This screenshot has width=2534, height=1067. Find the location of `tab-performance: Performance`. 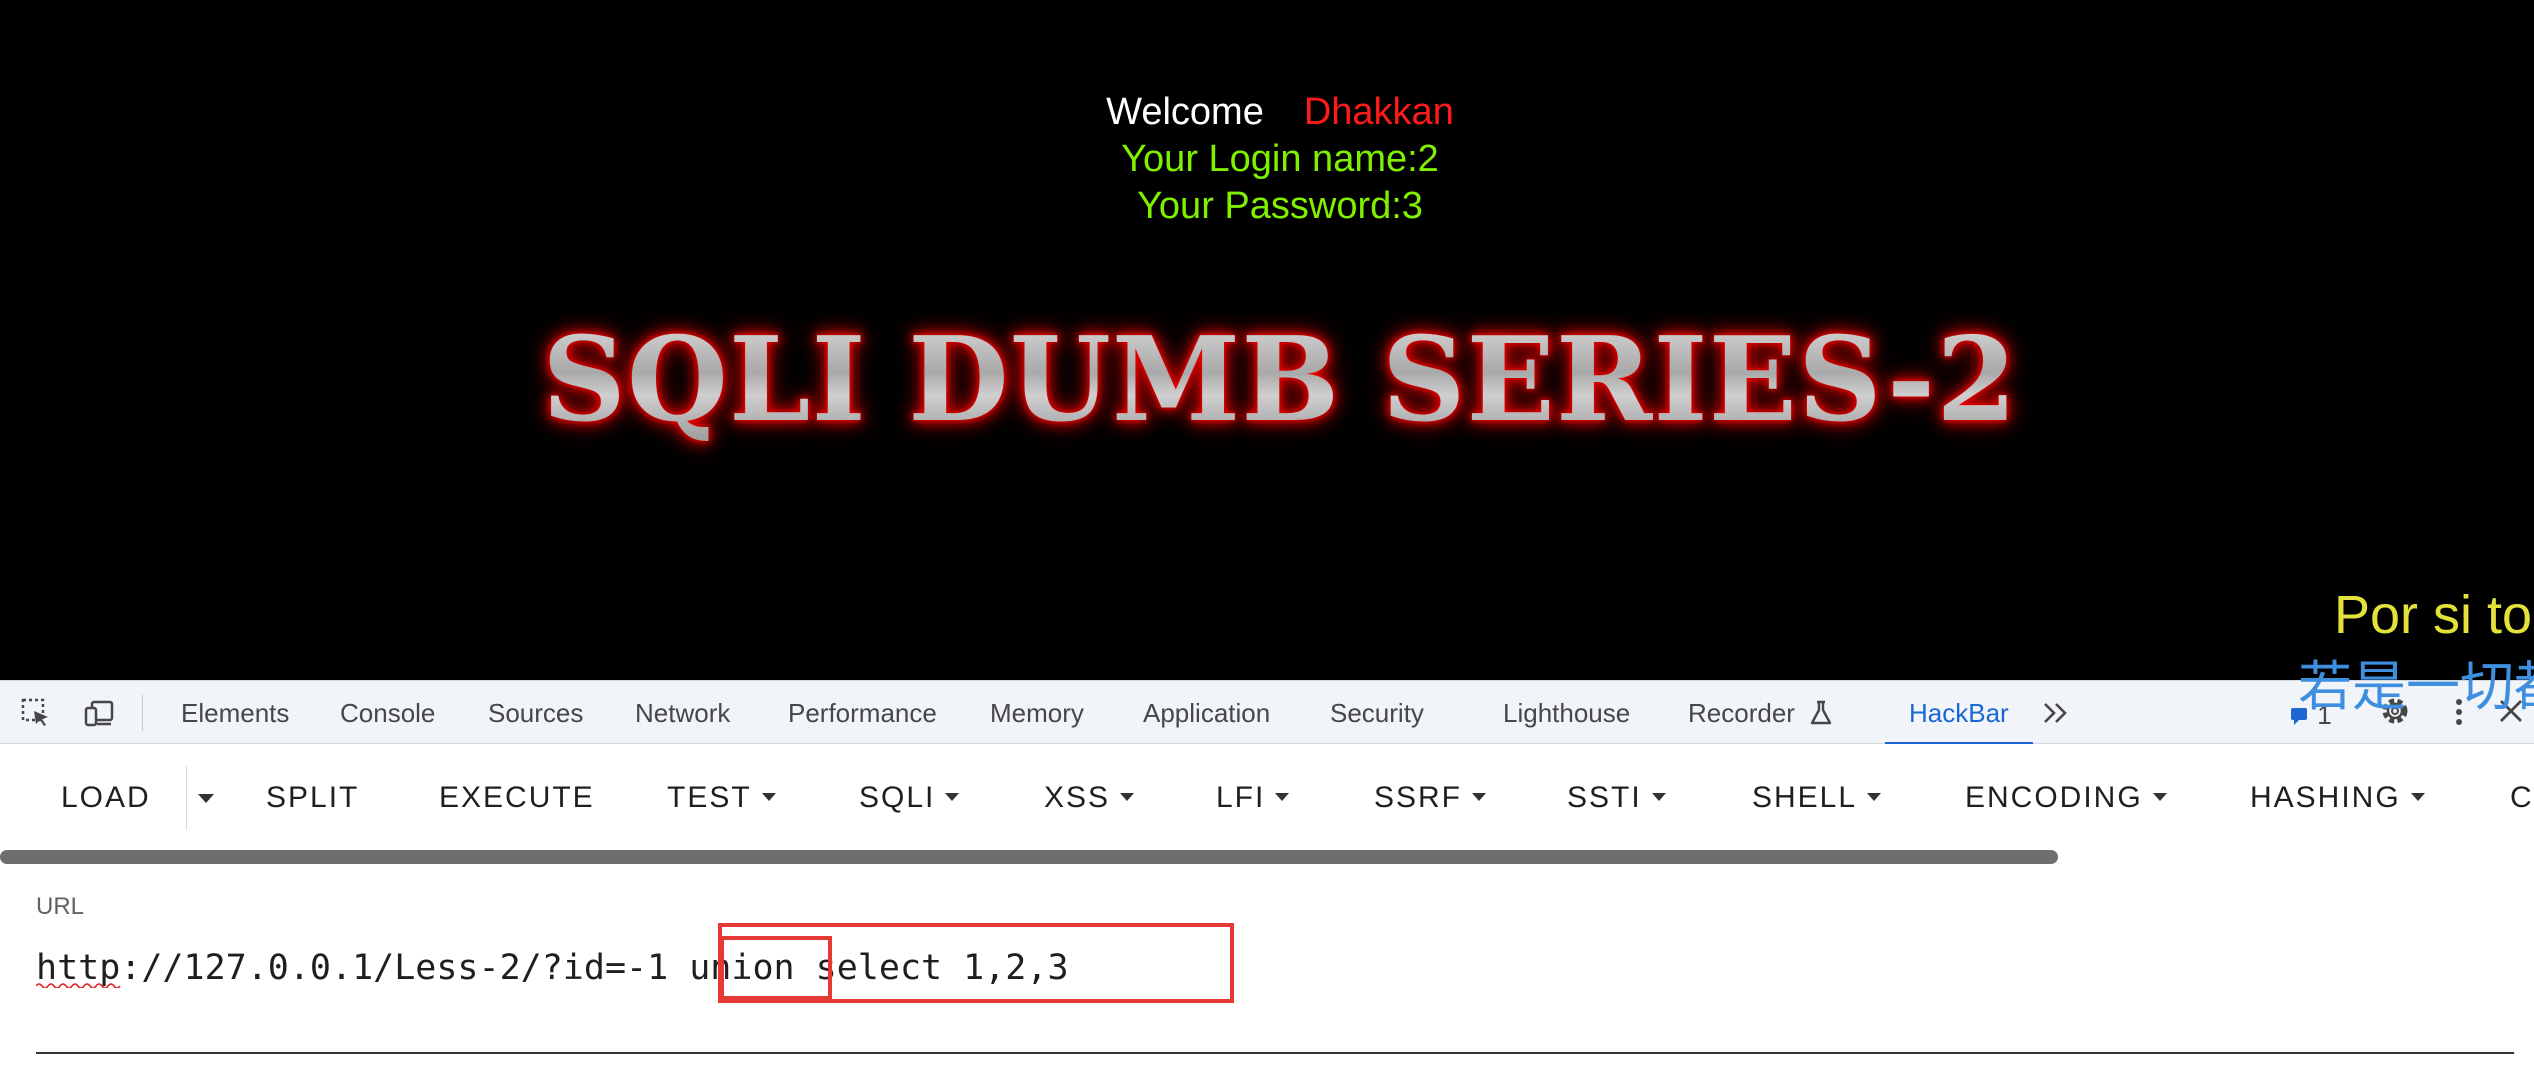

tab-performance: Performance is located at coordinates (862, 713).